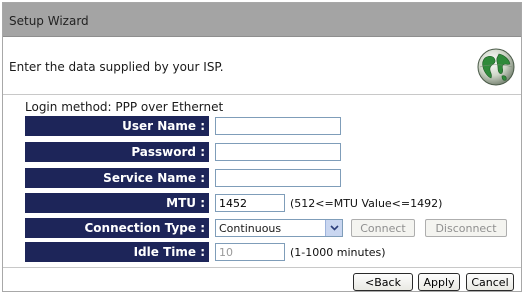 The image size is (526, 296). Describe the element at coordinates (250, 203) in the screenshot. I see `mtu-input` at that location.